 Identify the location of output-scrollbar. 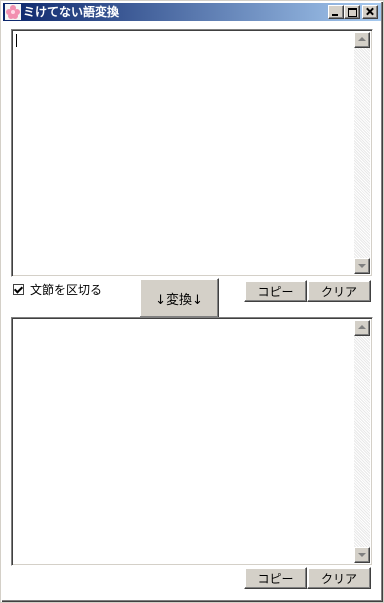
(362, 441).